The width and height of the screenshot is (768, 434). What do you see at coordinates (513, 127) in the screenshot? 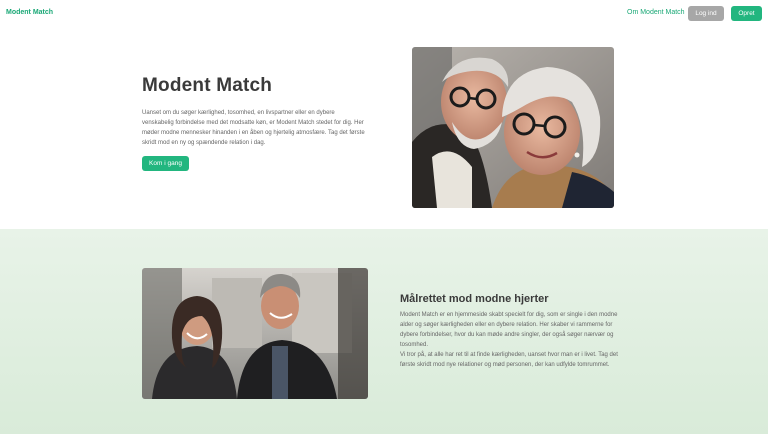
I see `hero-couple-photo` at bounding box center [513, 127].